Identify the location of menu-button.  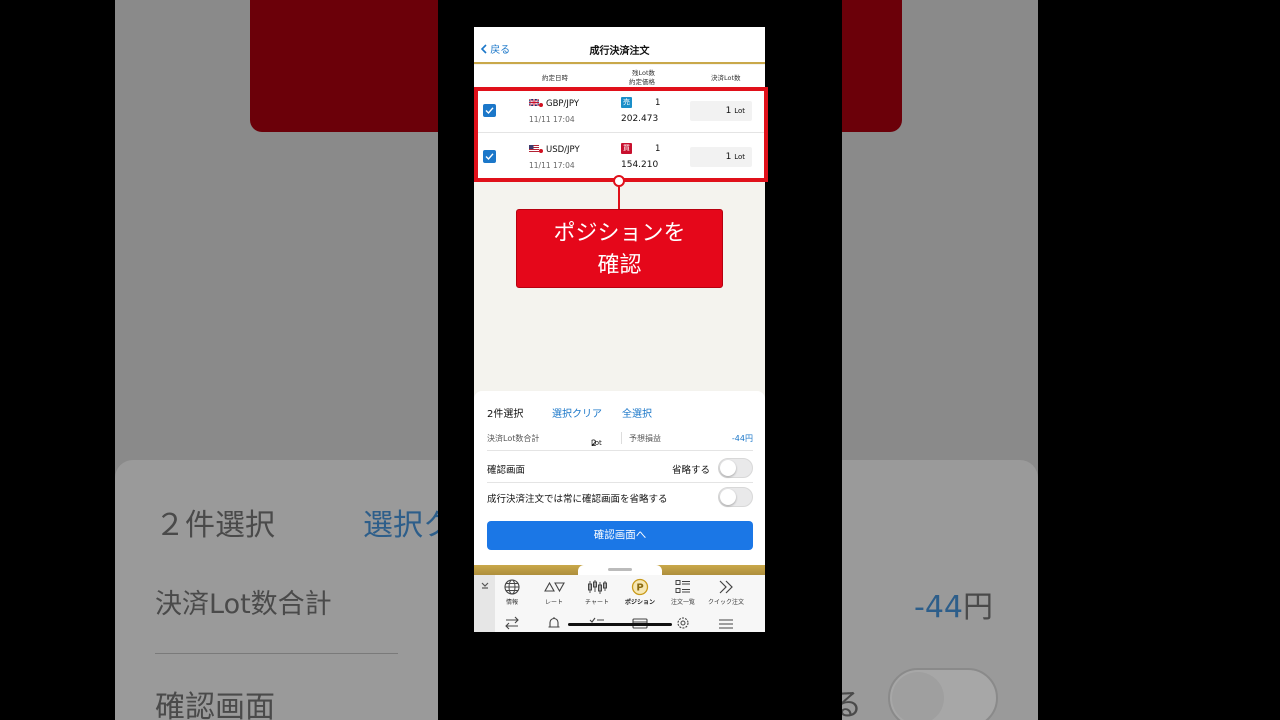
(726, 623).